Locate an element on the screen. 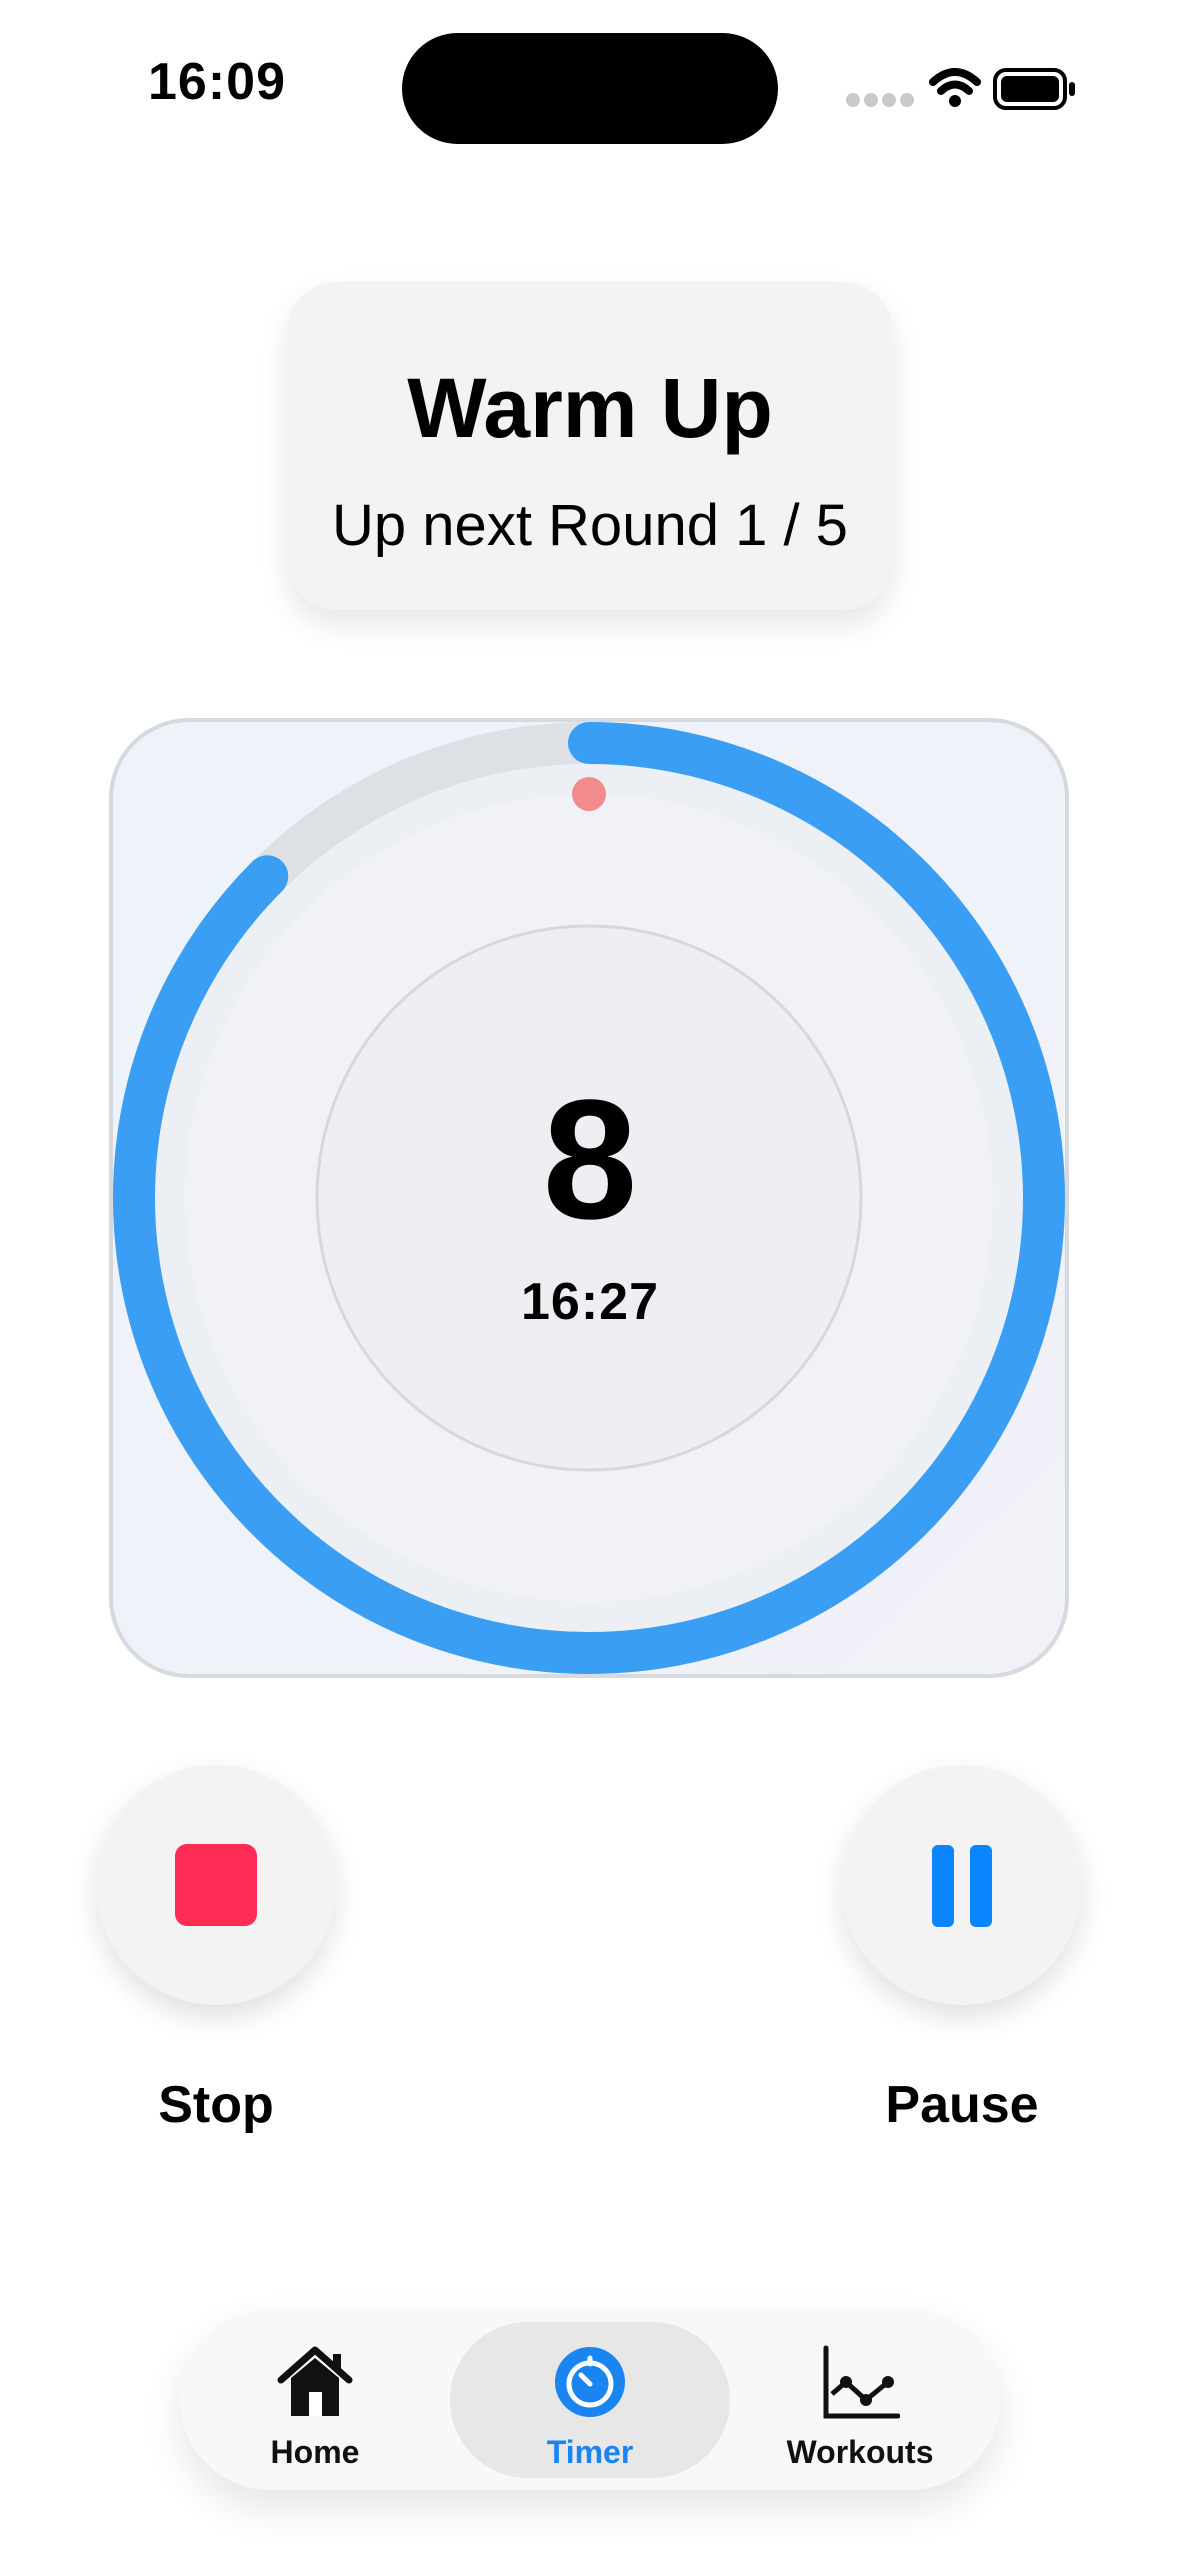 The height and width of the screenshot is (2556, 1179). interval-title-card: Warm Up Up next Round 1 / 5 is located at coordinates (590, 446).